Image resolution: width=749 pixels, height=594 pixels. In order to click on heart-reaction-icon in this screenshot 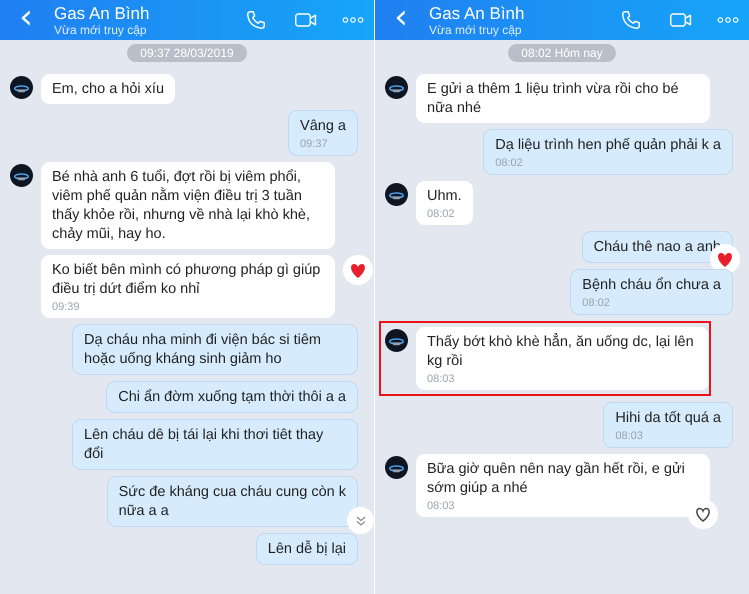, I will do `click(358, 270)`.